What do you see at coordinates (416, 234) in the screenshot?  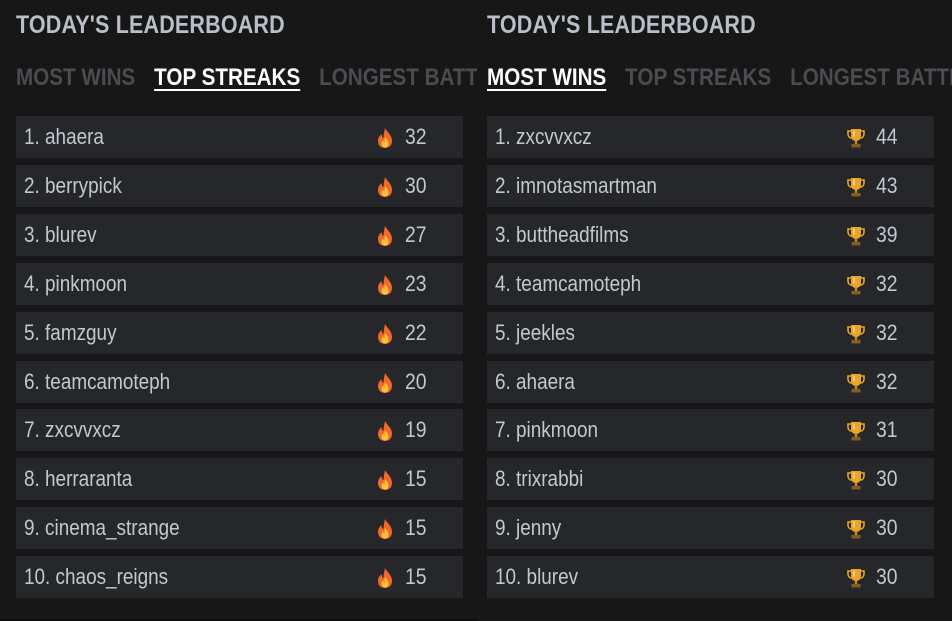 I see `player-score: 27` at bounding box center [416, 234].